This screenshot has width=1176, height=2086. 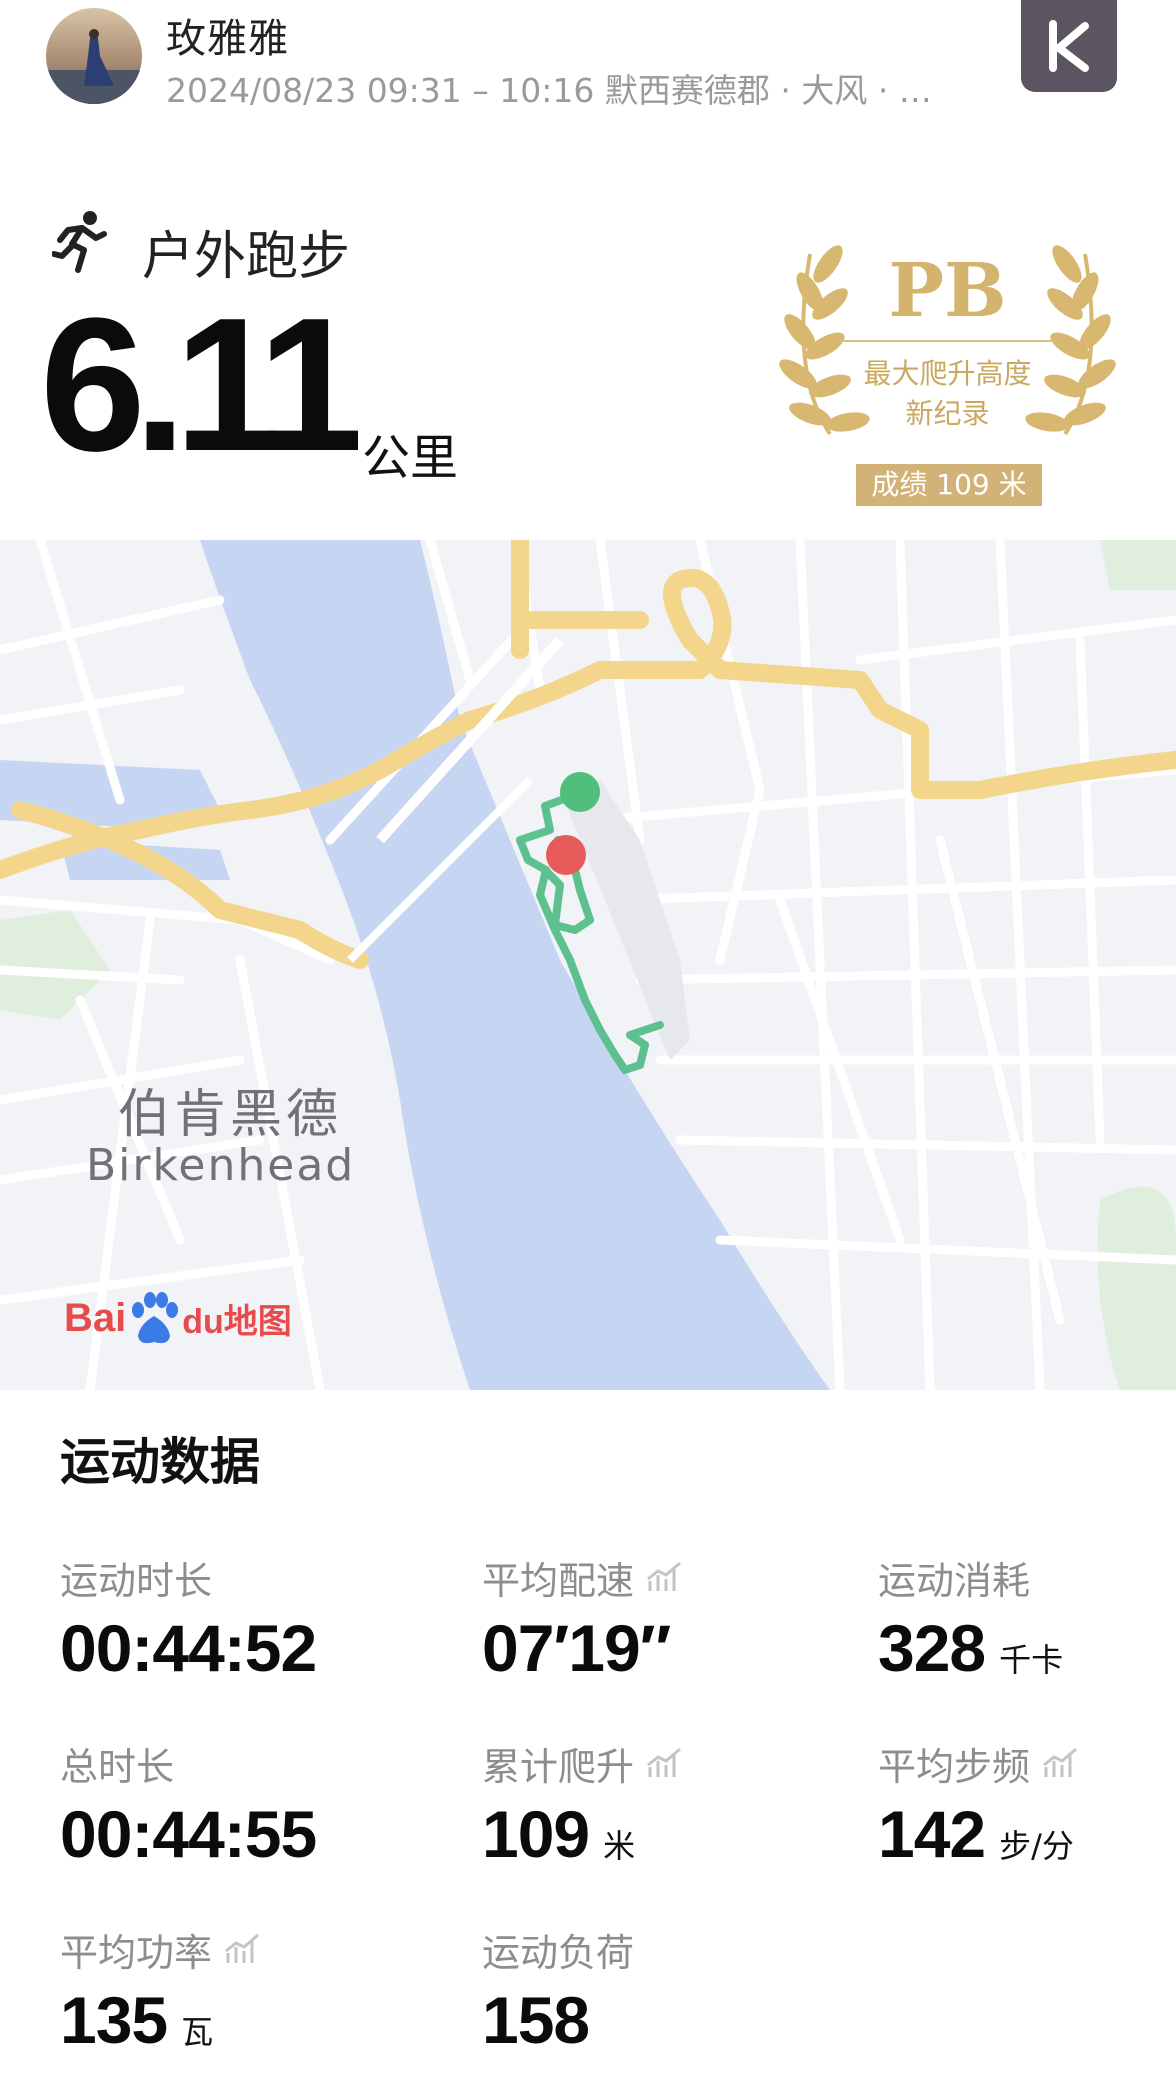 I want to click on distance-value: 6.11, so click(x=201, y=385).